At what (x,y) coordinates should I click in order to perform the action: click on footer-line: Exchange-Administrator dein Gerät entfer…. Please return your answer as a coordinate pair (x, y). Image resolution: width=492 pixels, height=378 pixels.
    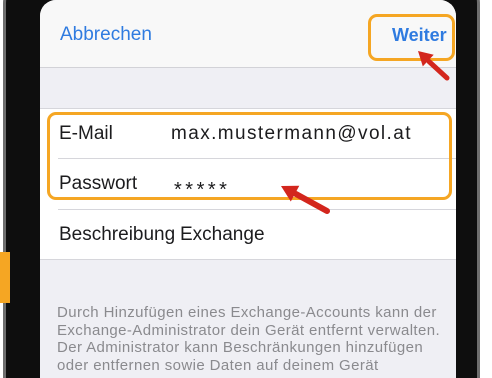
    Looking at the image, I should click on (249, 330).